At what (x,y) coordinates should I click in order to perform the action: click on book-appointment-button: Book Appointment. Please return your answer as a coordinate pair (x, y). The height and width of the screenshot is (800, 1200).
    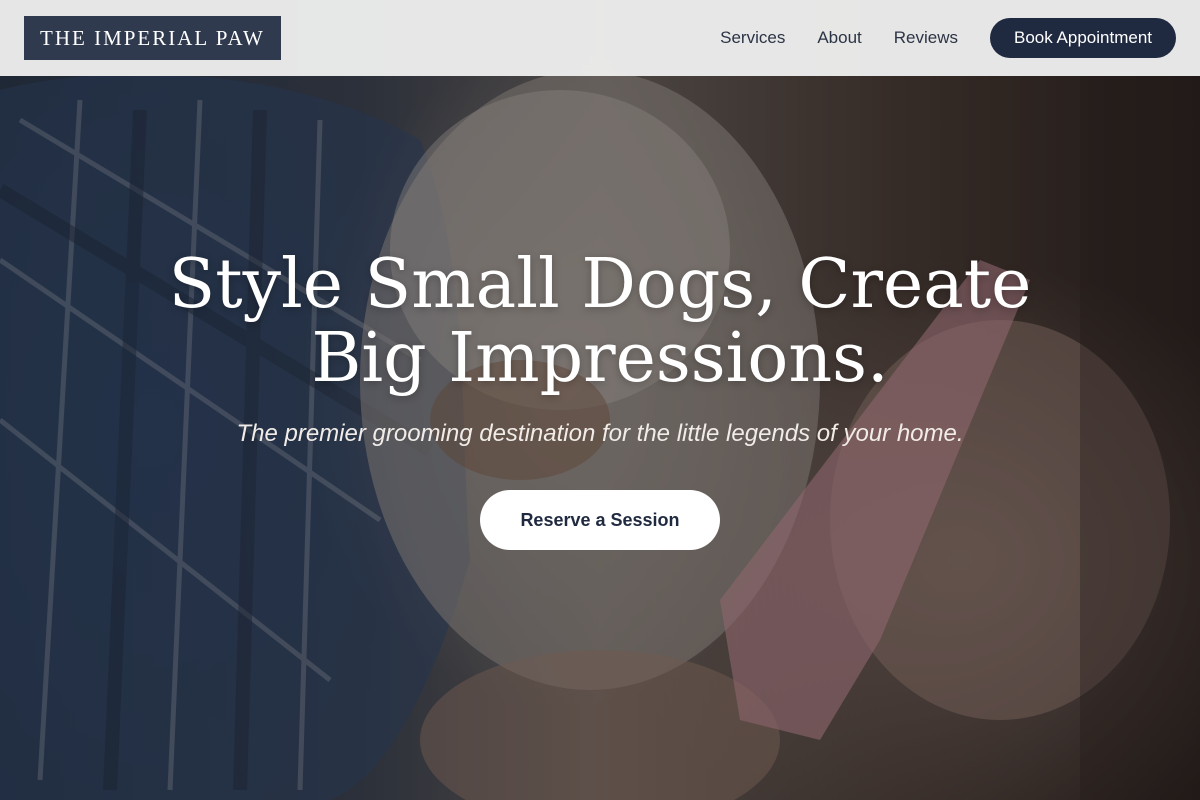
    Looking at the image, I should click on (1083, 38).